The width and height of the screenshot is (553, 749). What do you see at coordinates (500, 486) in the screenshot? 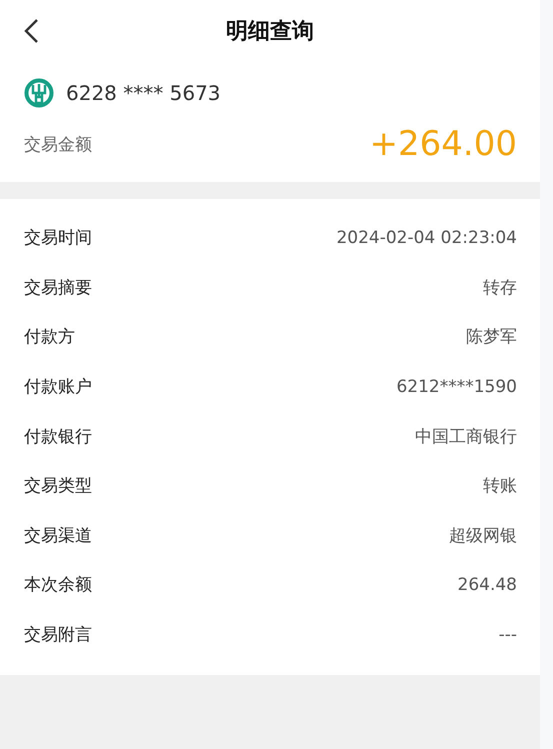
I see `detail-value: 转账` at bounding box center [500, 486].